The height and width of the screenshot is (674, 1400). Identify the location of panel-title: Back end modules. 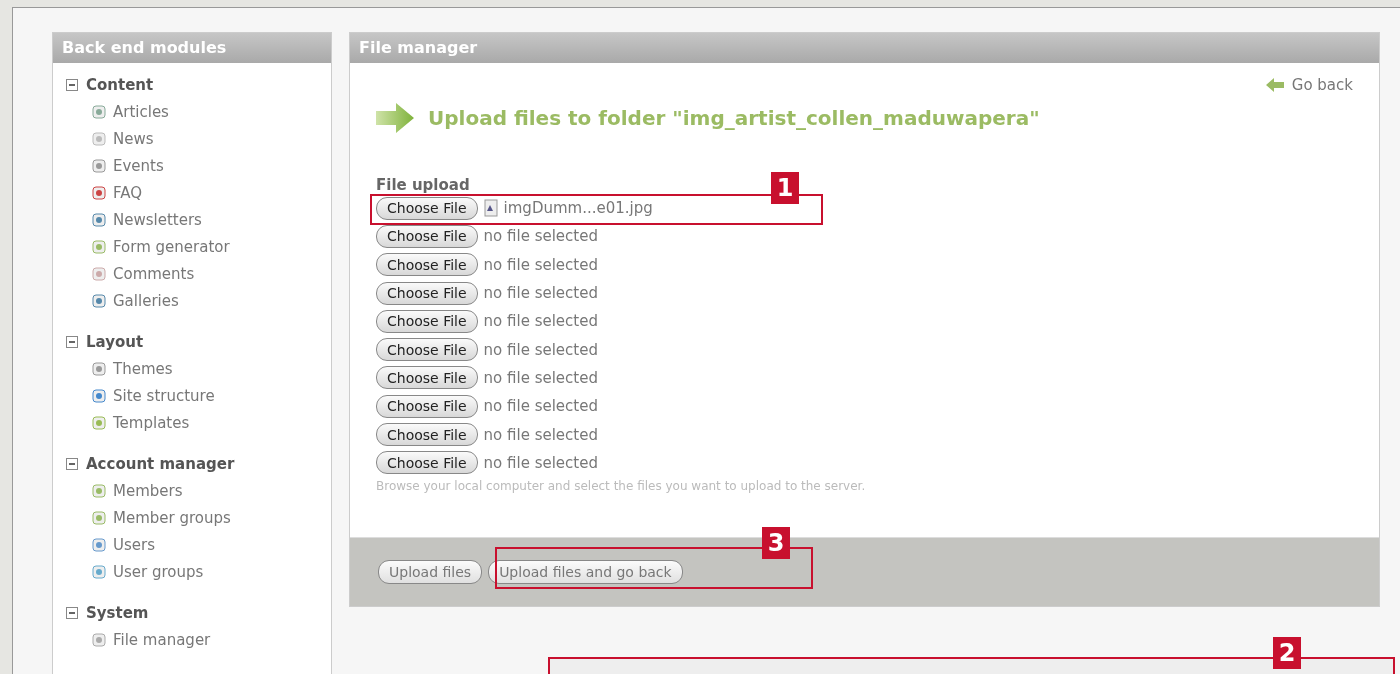
(192, 48).